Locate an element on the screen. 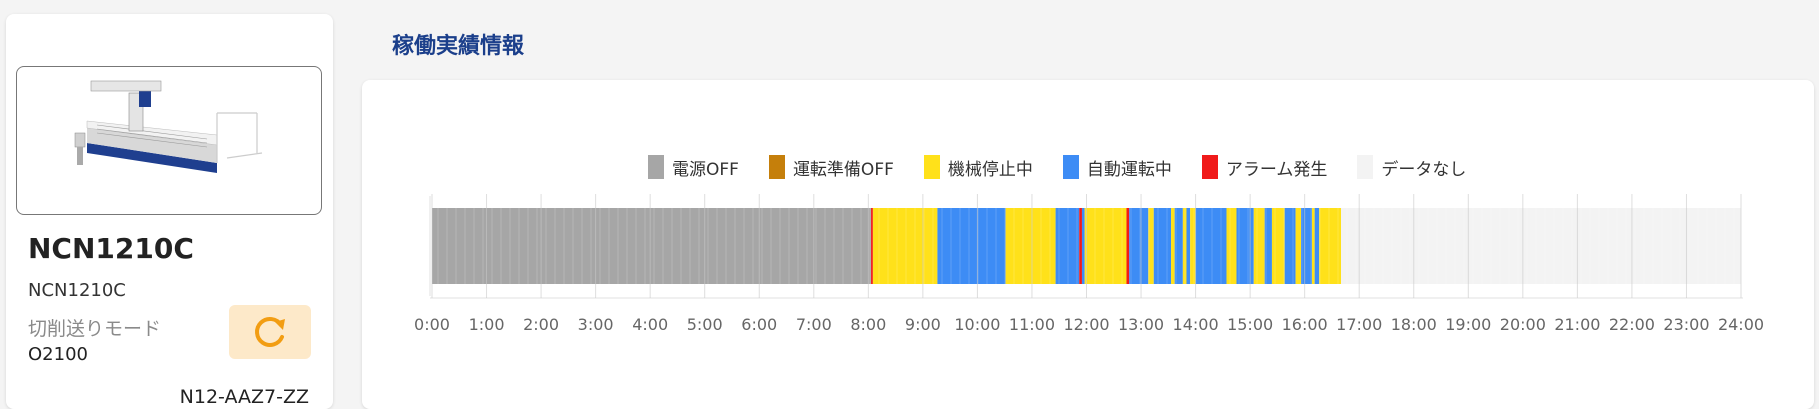  tick-label: 9:00 is located at coordinates (923, 324).